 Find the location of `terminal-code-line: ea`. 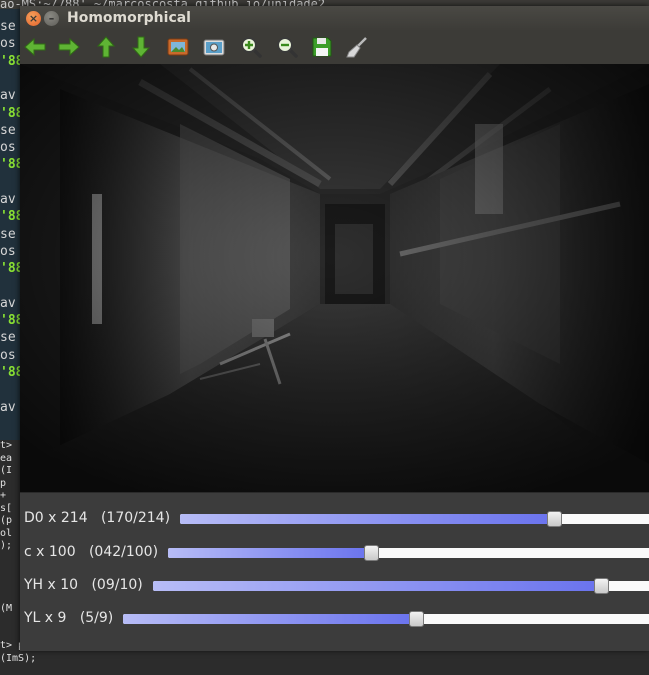

terminal-code-line: ea is located at coordinates (6, 458).